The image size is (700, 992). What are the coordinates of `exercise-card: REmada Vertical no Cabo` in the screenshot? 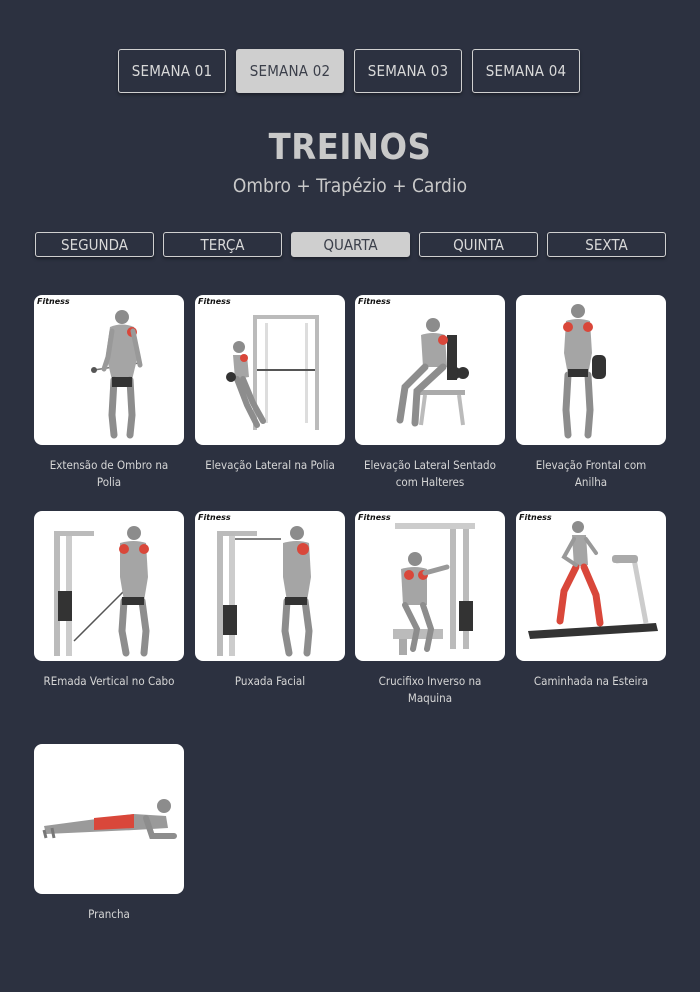 It's located at (109, 600).